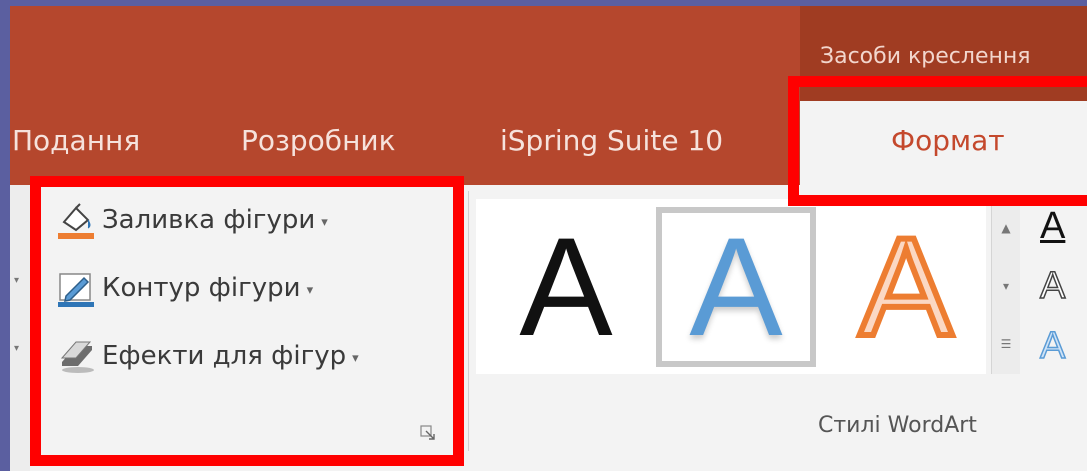  I want to click on group-divider, so click(468, 321).